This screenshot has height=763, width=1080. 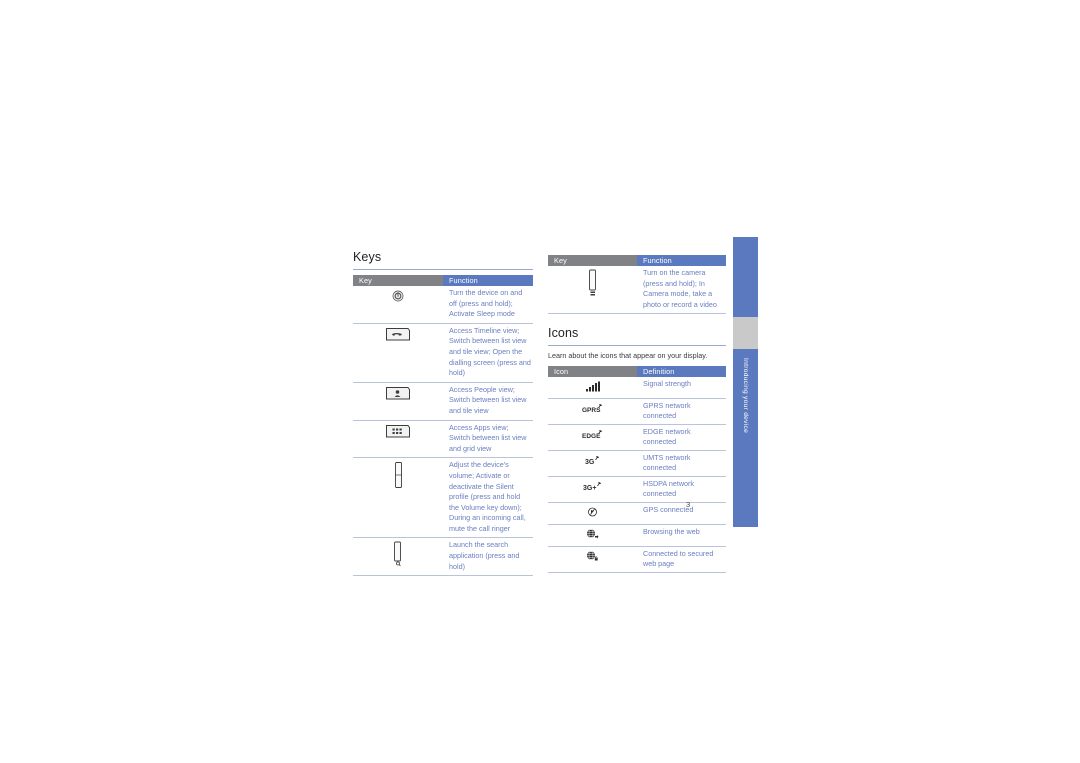 I want to click on gps-connected-icon, so click(x=592, y=512).